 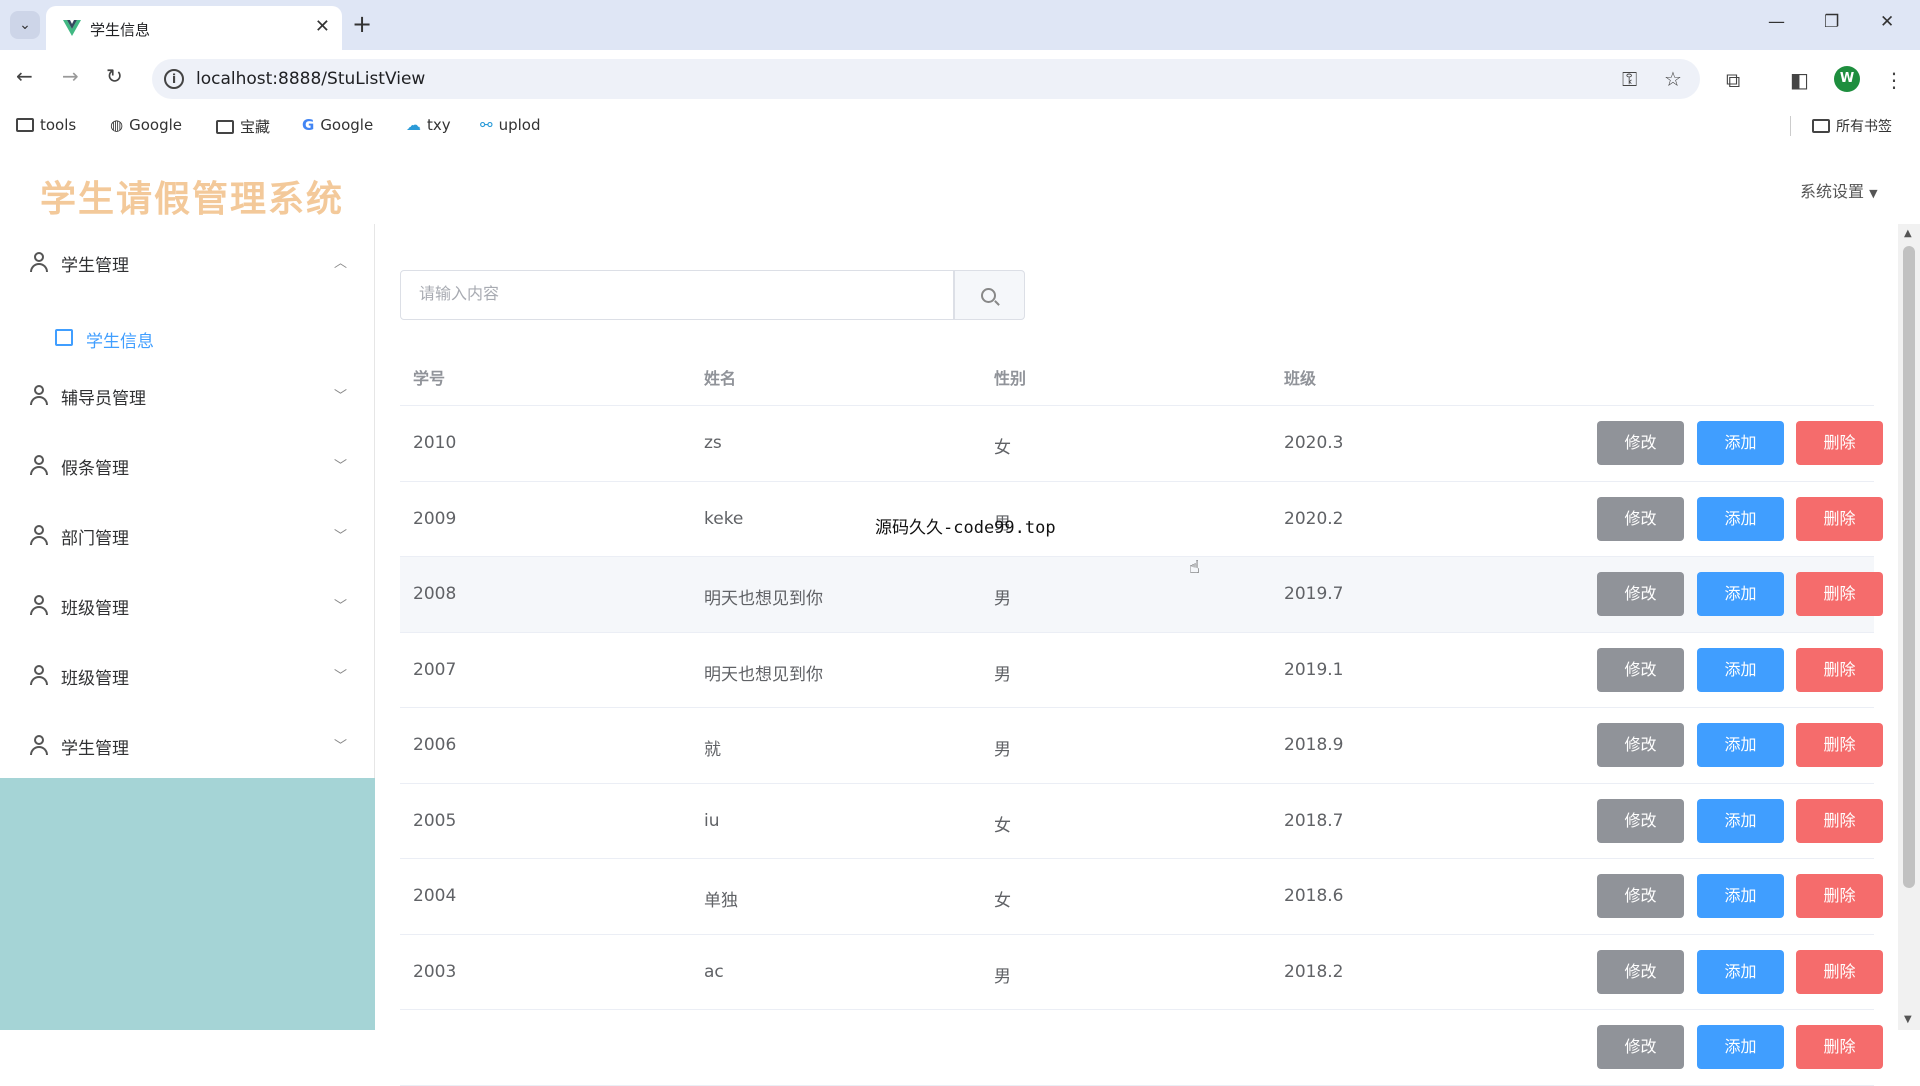 What do you see at coordinates (1002, 976) in the screenshot?
I see `cell-gender: 男` at bounding box center [1002, 976].